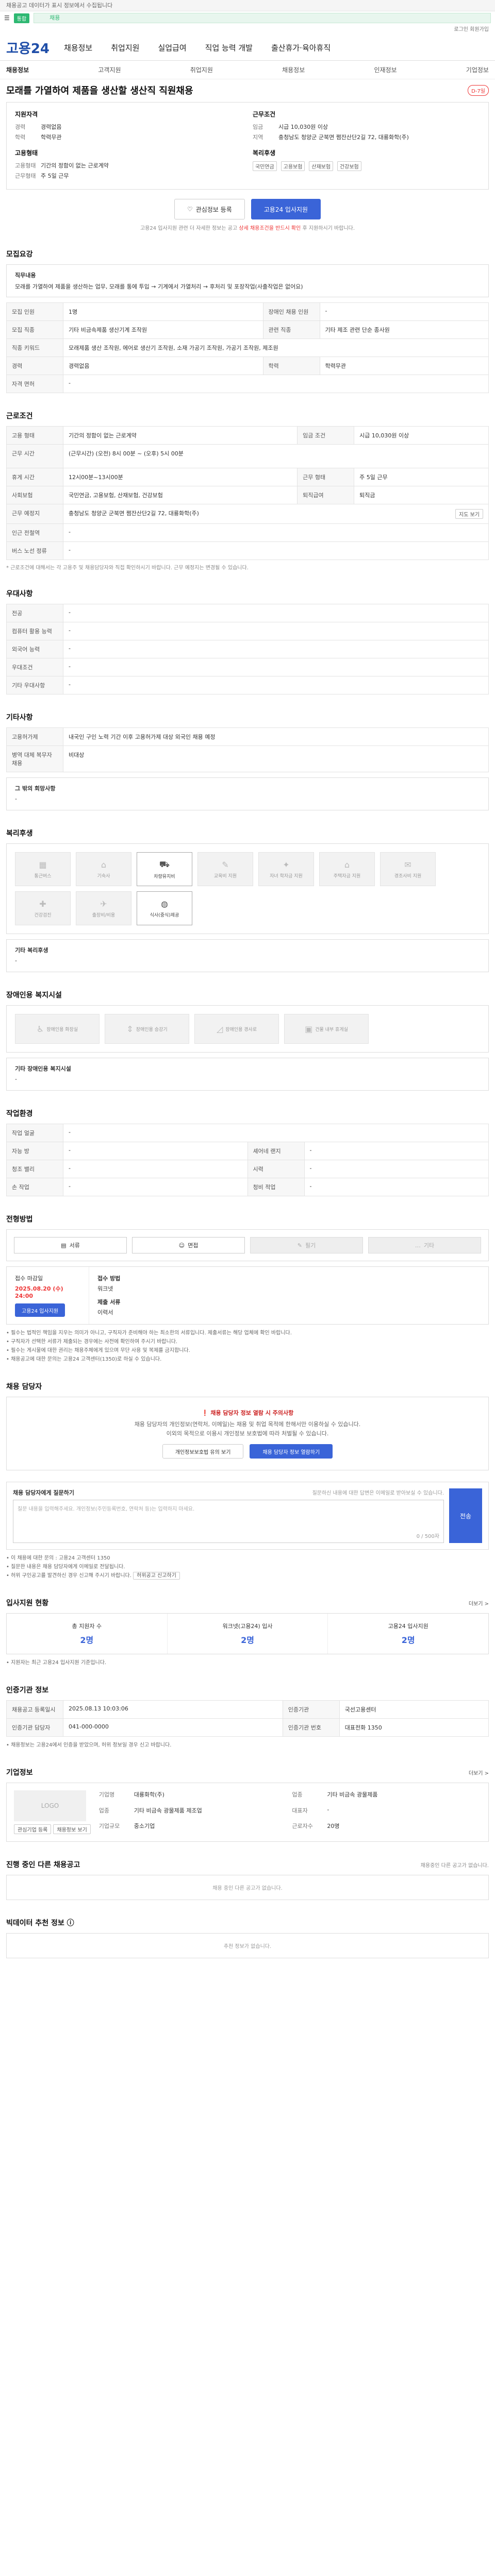 Image resolution: width=495 pixels, height=2576 pixels. I want to click on interview-icon: ☺, so click(181, 1245).